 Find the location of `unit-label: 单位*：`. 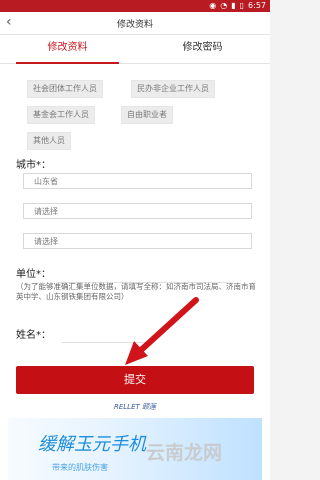

unit-label: 单位*： is located at coordinates (33, 274).